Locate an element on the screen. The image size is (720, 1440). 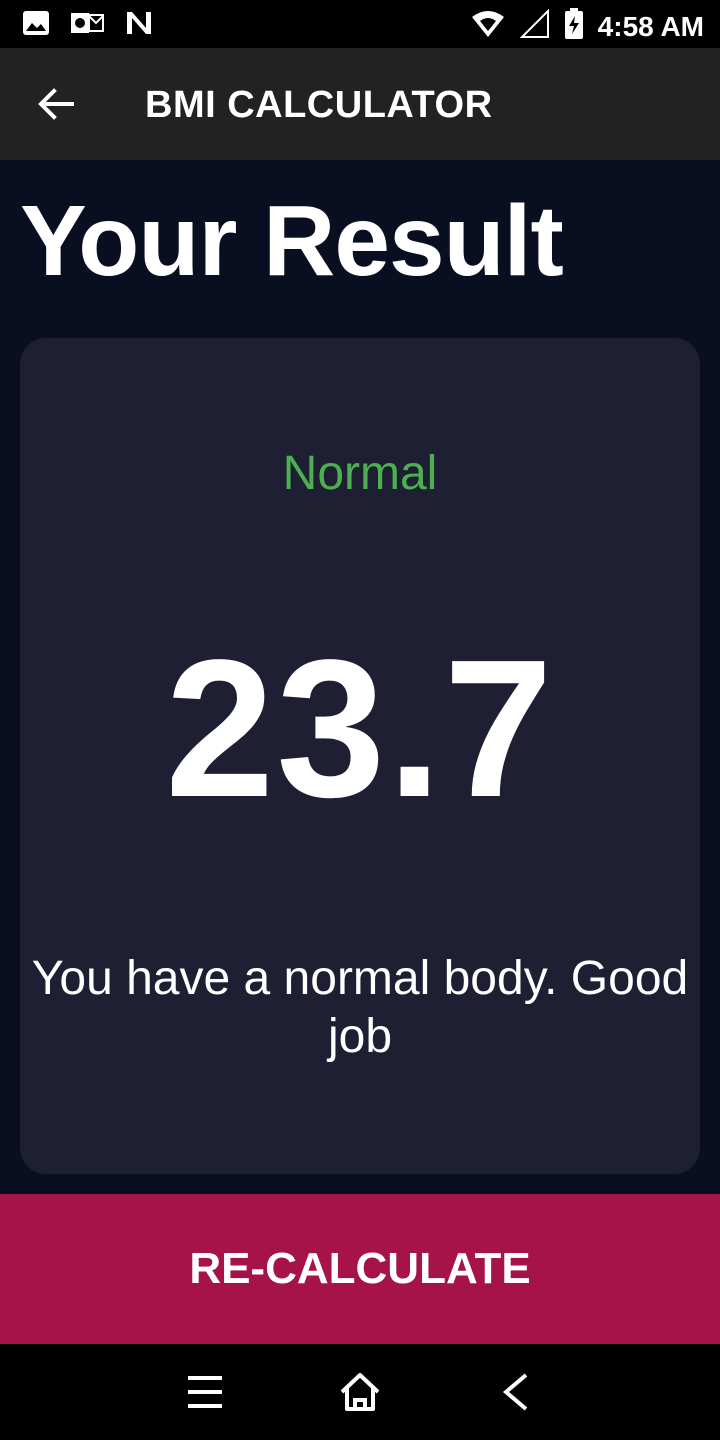
home-icon is located at coordinates (360, 1392).